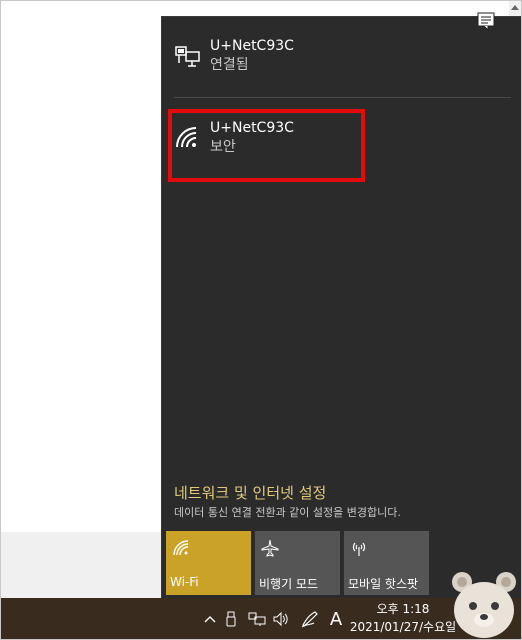  What do you see at coordinates (386, 563) in the screenshot?
I see `mobile-hotspot-button: 모바일 핫스팟` at bounding box center [386, 563].